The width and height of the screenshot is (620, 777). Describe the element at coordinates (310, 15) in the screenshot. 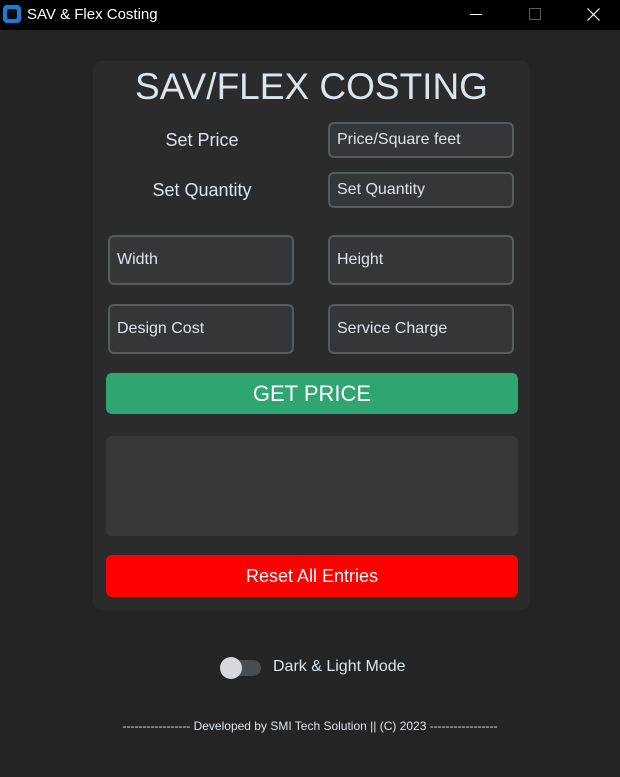

I see `title-bar: SAV & Flex Costing` at that location.